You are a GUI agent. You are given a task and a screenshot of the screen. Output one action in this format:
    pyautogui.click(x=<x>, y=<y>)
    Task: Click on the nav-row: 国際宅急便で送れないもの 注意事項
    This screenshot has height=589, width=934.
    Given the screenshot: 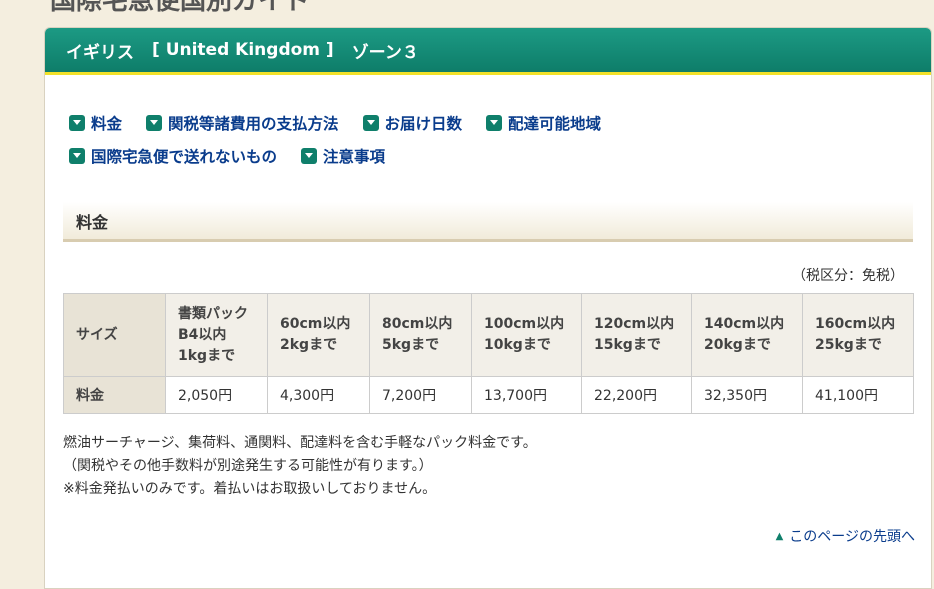 What is the action you would take?
    pyautogui.click(x=347, y=155)
    